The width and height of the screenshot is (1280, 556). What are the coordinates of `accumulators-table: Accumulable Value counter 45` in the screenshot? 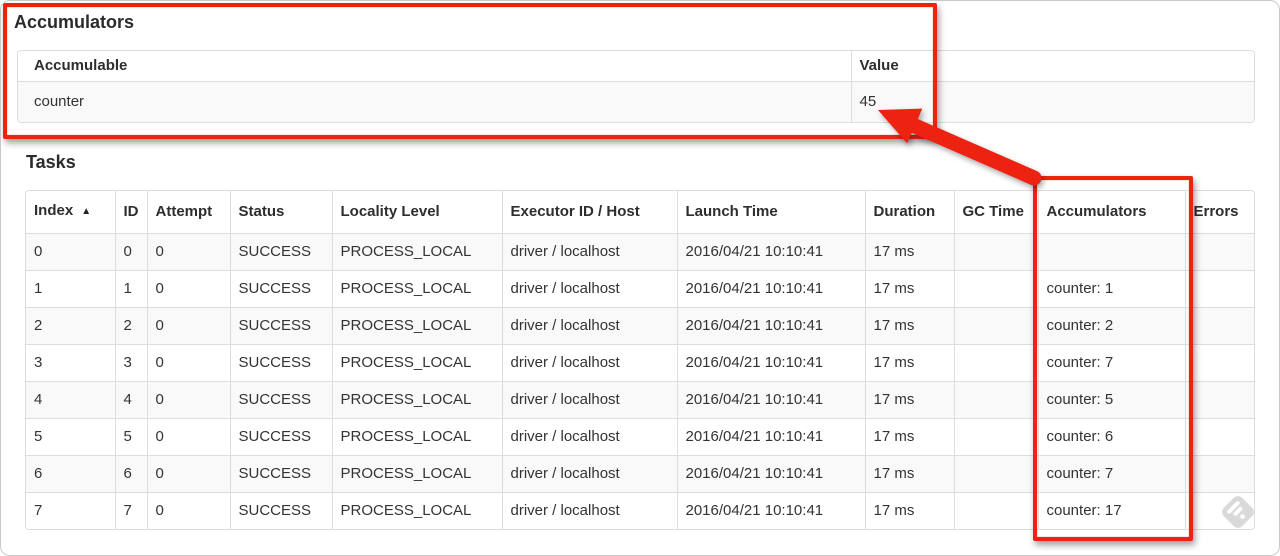 It's located at (636, 86).